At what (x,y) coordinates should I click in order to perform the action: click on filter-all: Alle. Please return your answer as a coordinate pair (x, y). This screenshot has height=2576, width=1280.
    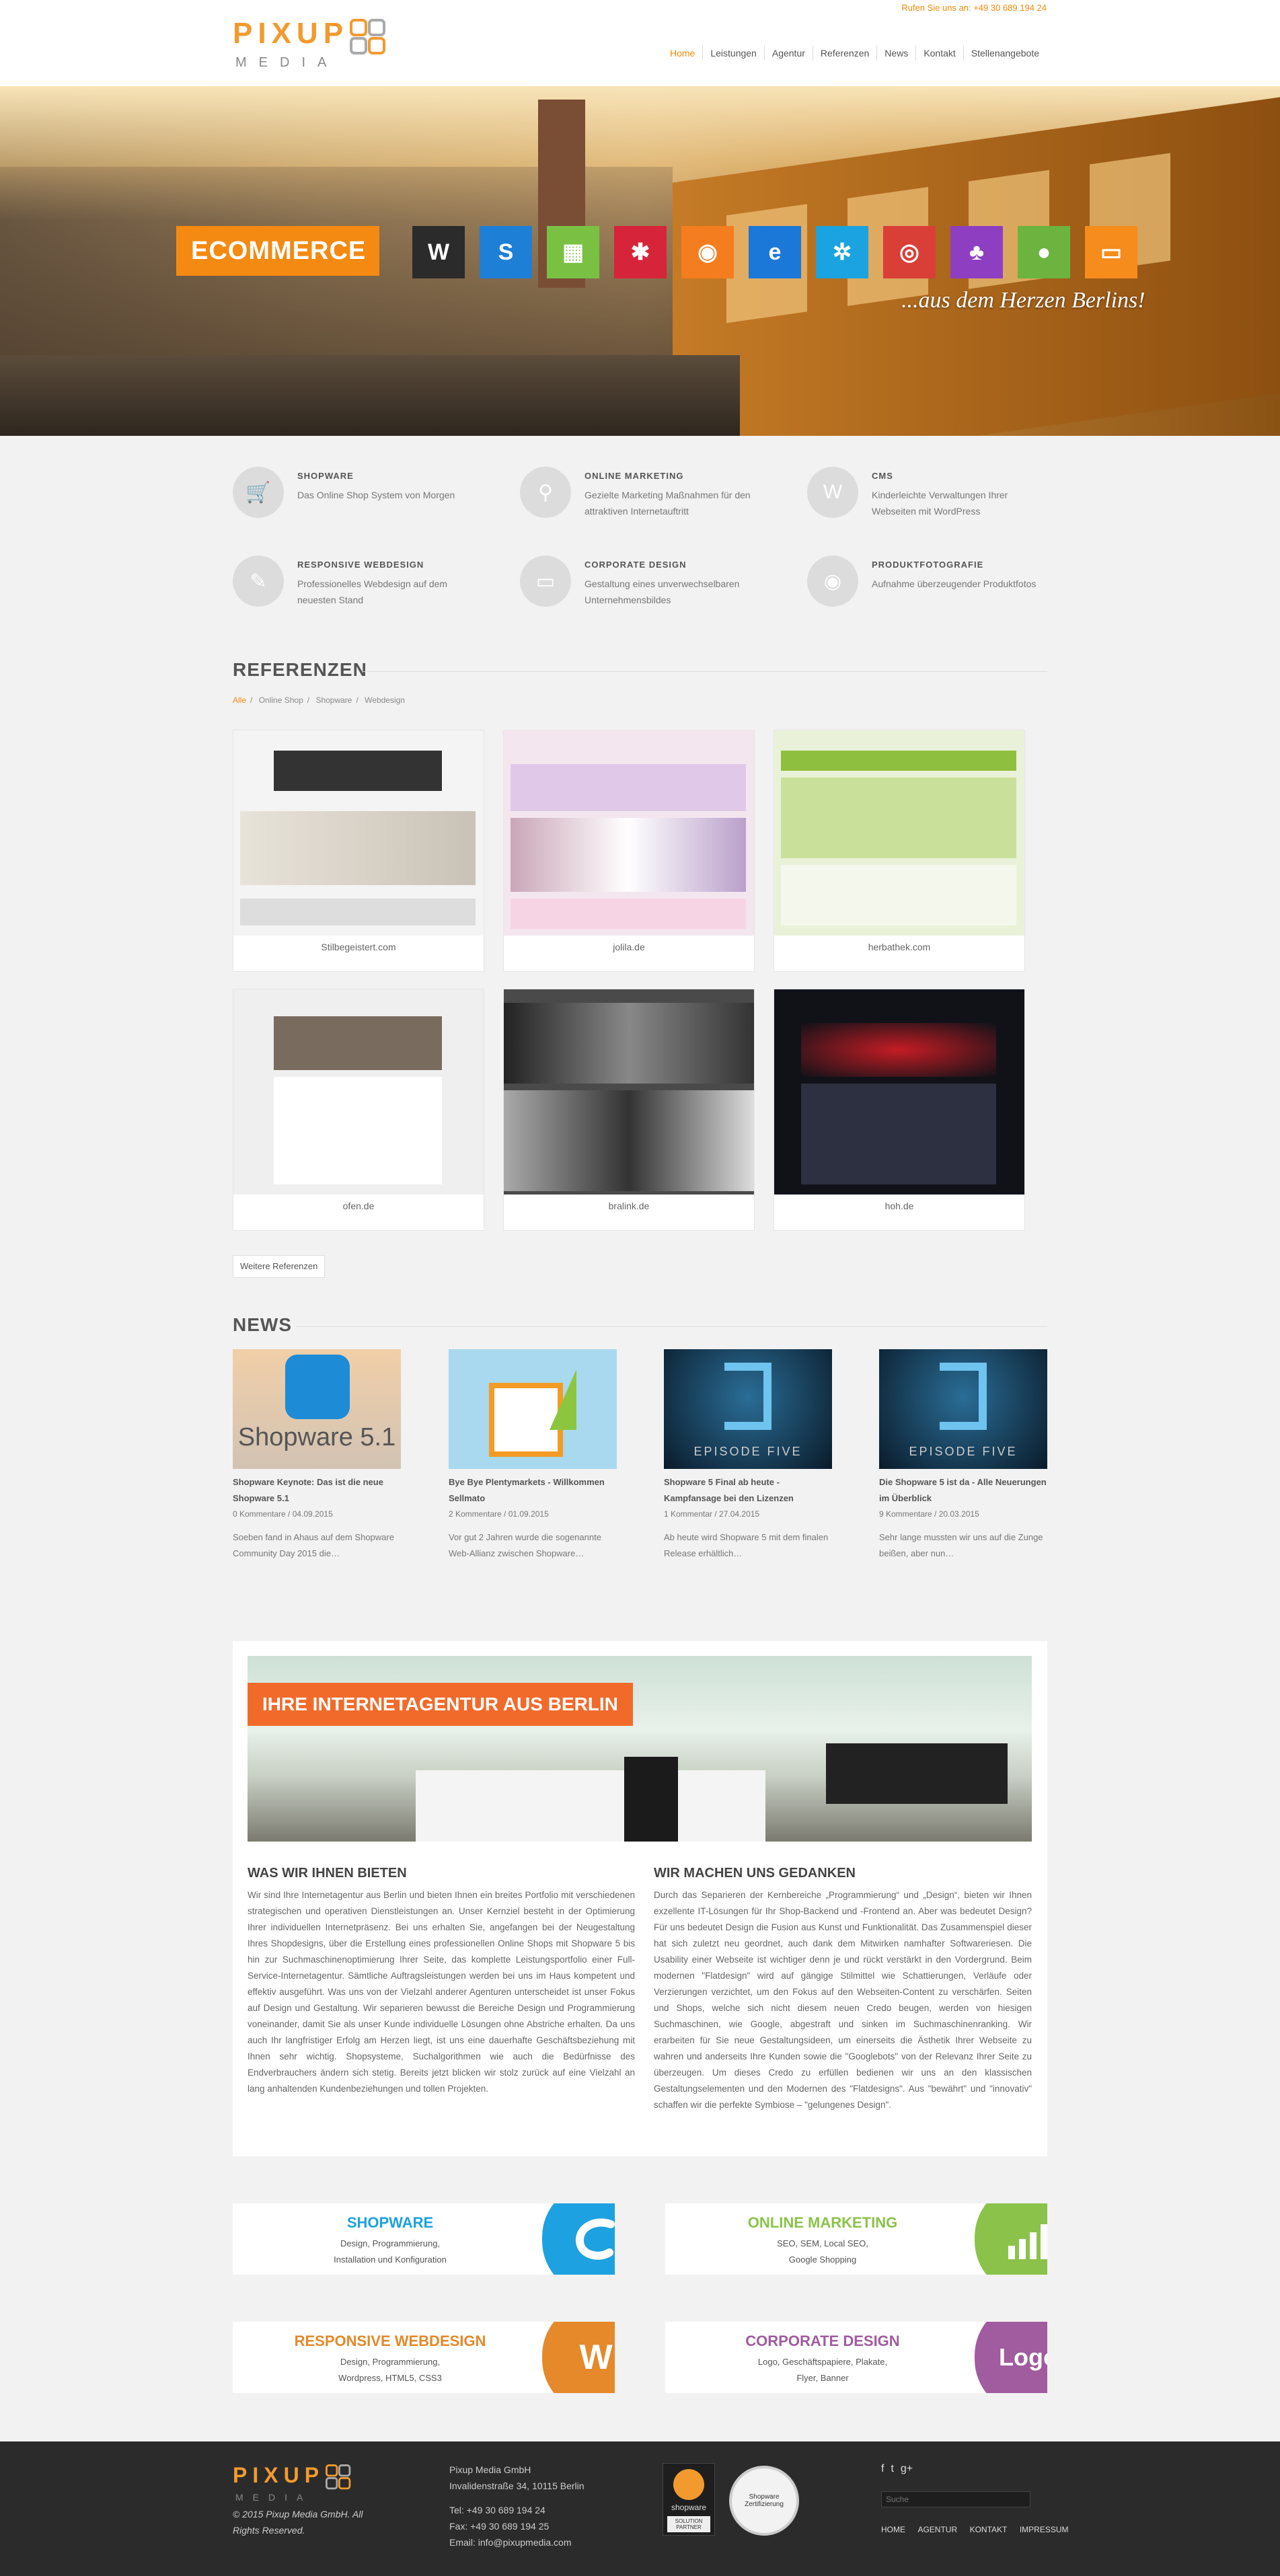
    Looking at the image, I should click on (240, 700).